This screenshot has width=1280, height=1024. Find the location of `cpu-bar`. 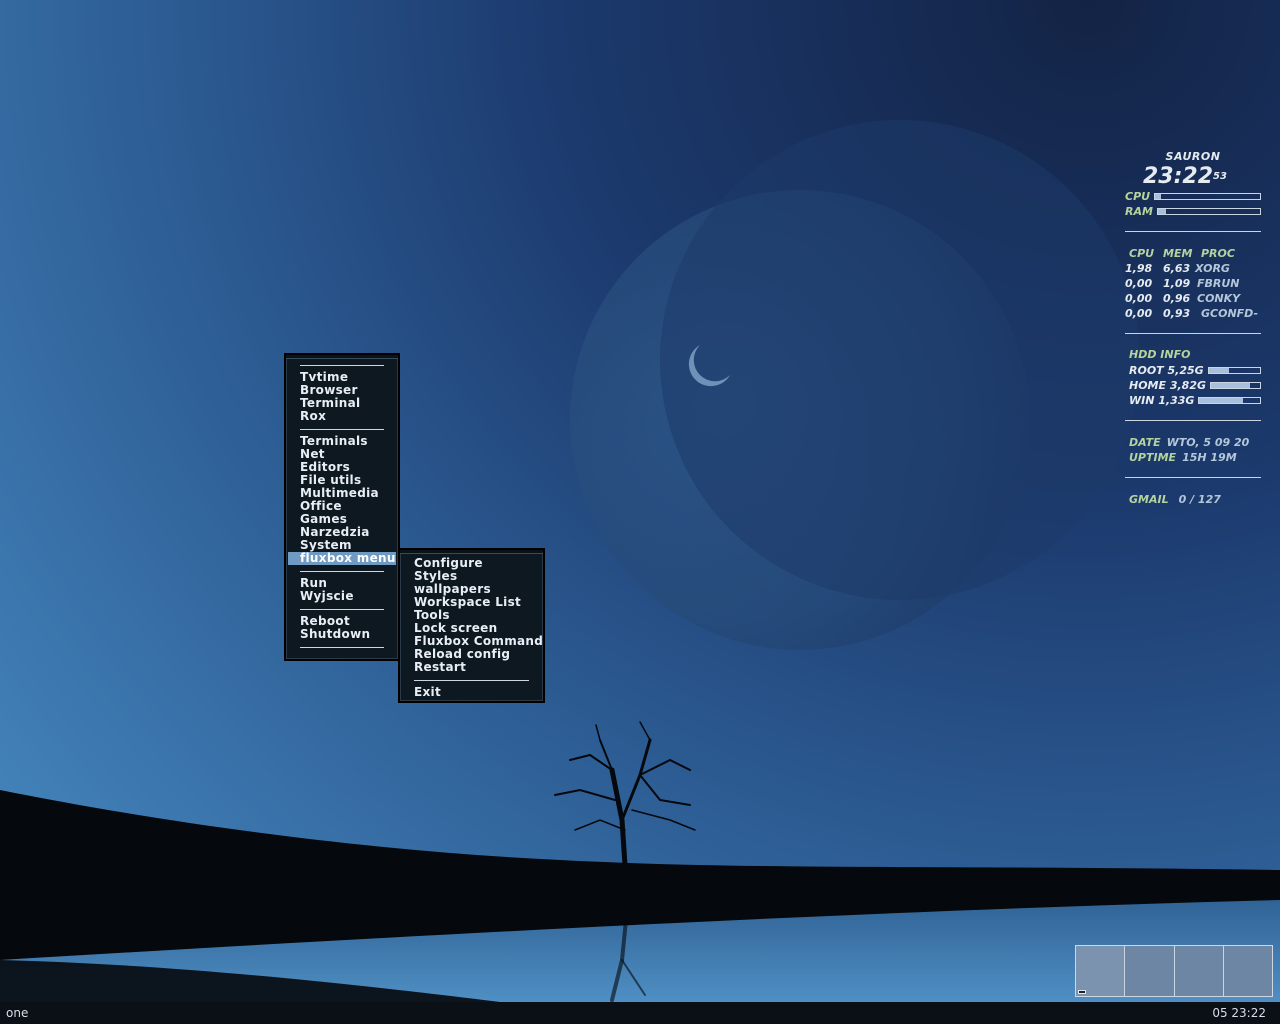

cpu-bar is located at coordinates (1207, 196).